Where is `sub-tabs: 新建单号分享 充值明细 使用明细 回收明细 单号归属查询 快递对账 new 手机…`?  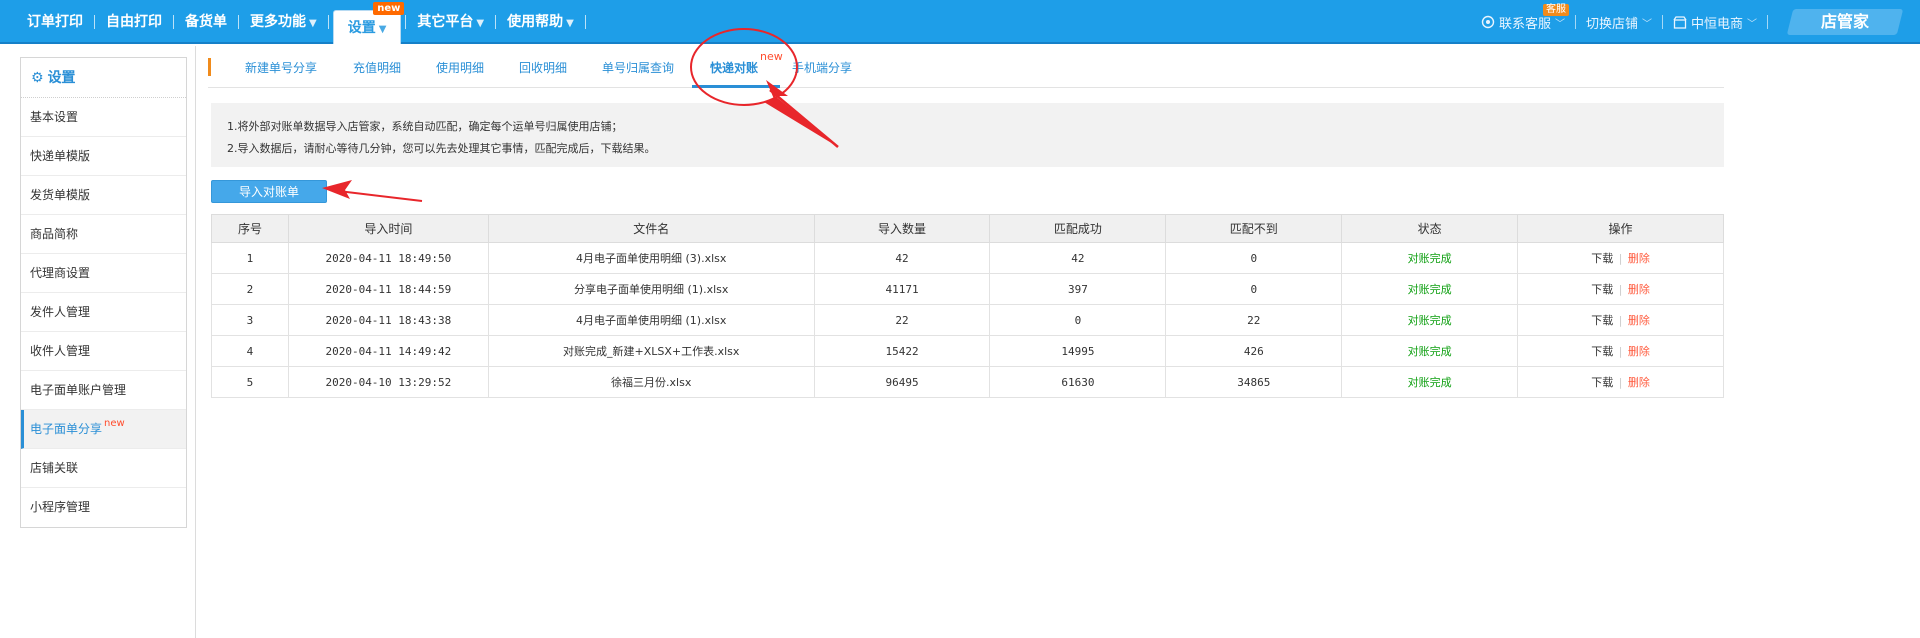
sub-tabs: 新建单号分享 充值明细 使用明细 回收明细 单号归属查询 快递对账 new 手机… is located at coordinates (966, 69).